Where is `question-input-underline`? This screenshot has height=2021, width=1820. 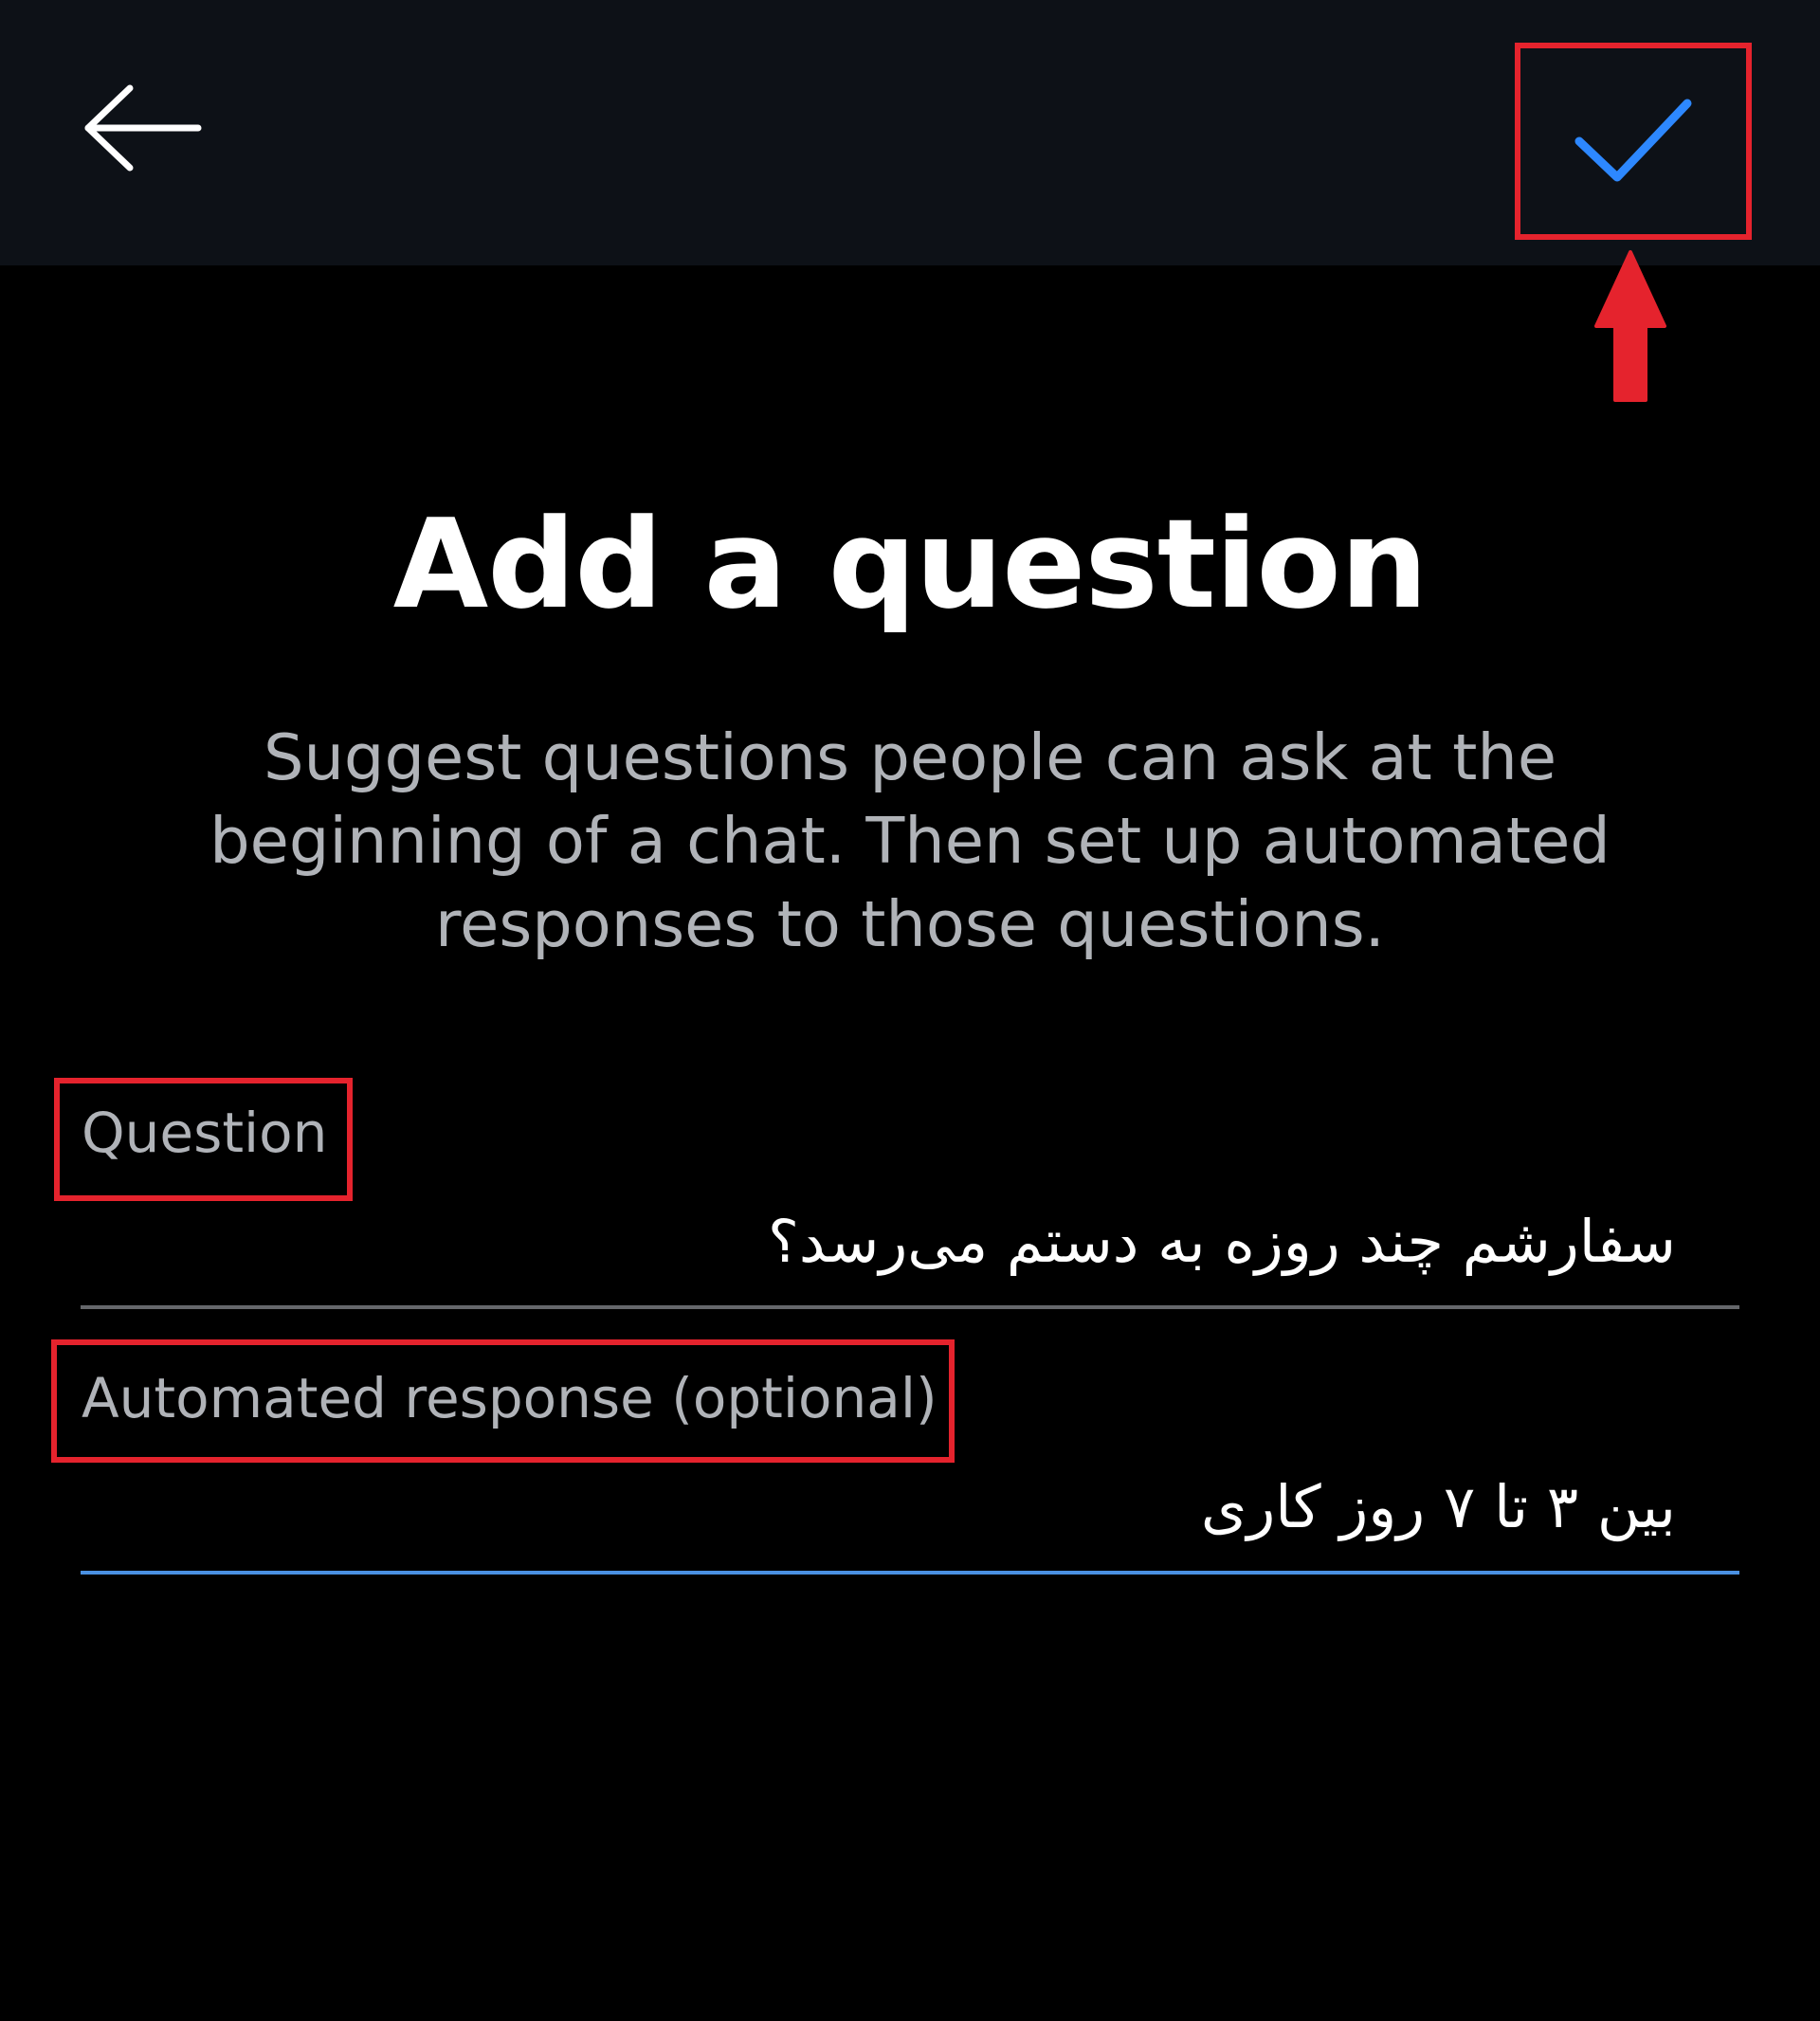 question-input-underline is located at coordinates (910, 1307).